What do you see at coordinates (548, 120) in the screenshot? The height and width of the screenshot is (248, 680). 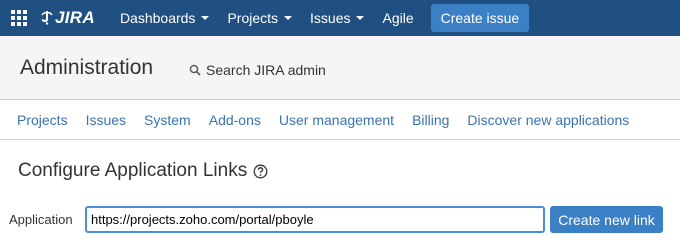 I see `tab-discover-new-applications: Discover new applications` at bounding box center [548, 120].